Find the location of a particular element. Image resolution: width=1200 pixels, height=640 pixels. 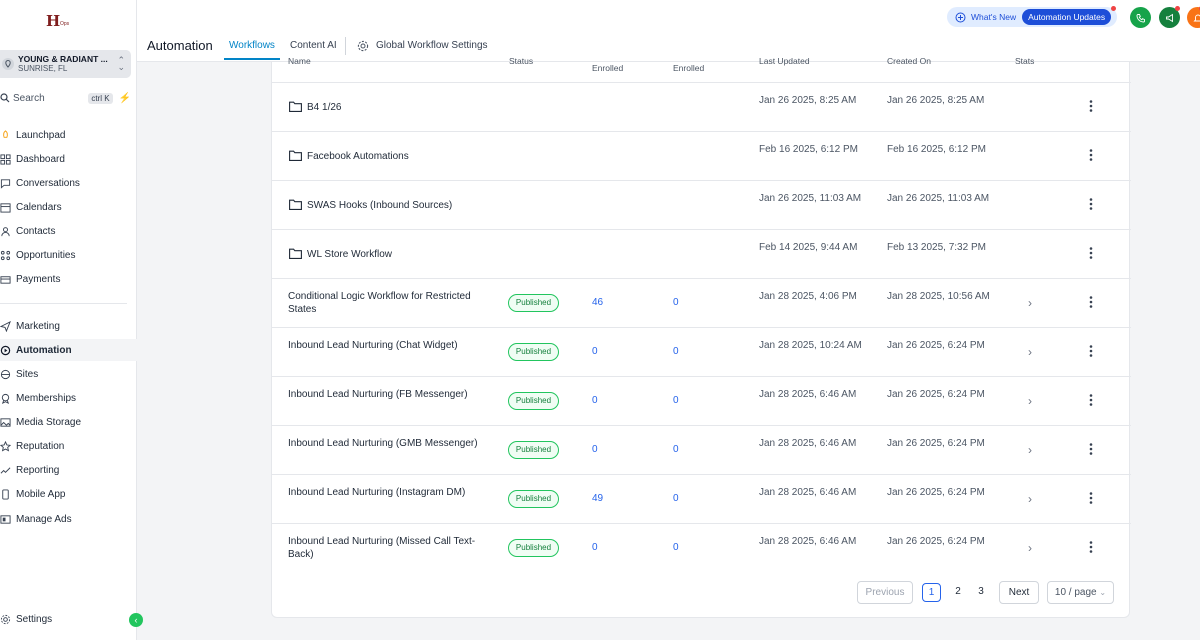

brand-logo: H Ops is located at coordinates (61, 24).